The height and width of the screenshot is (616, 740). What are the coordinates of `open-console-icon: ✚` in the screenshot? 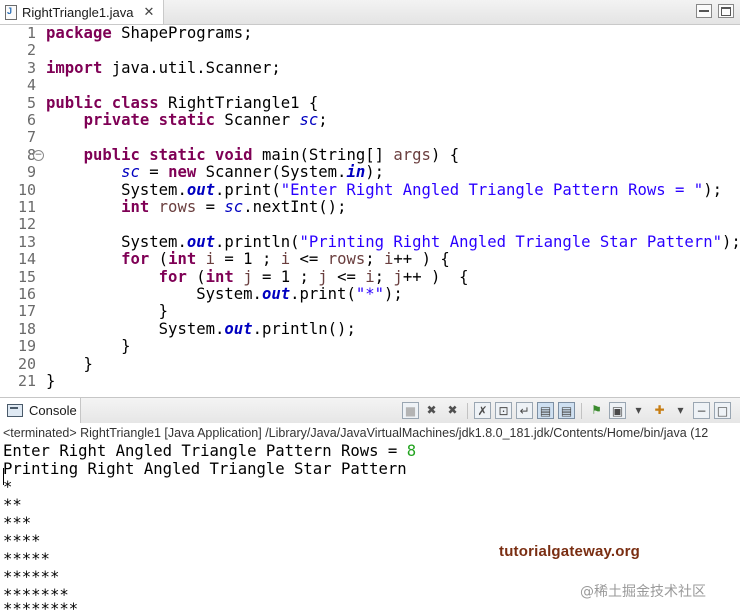 It's located at (659, 410).